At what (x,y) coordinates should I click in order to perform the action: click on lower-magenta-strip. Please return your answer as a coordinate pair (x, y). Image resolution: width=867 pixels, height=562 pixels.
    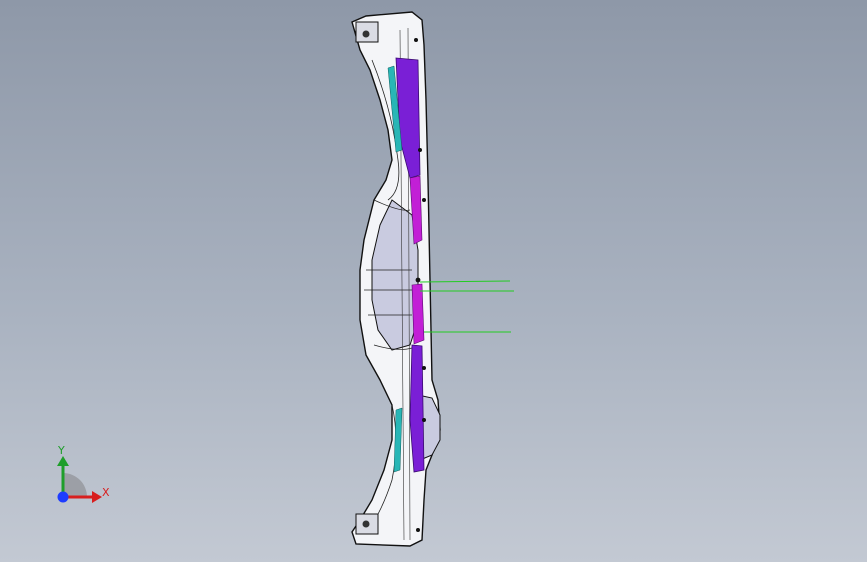
    Looking at the image, I should click on (418, 314).